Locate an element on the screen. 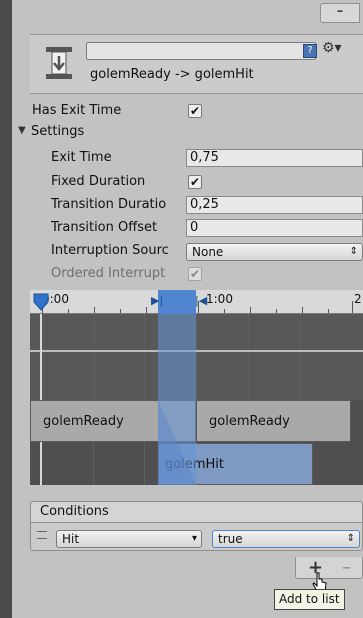  has-exit-time-checkbox: ✔ is located at coordinates (195, 111).